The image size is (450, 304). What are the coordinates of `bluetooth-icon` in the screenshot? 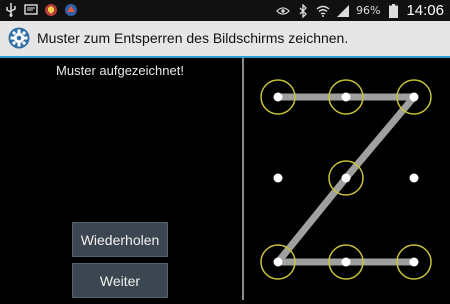 It's located at (303, 10).